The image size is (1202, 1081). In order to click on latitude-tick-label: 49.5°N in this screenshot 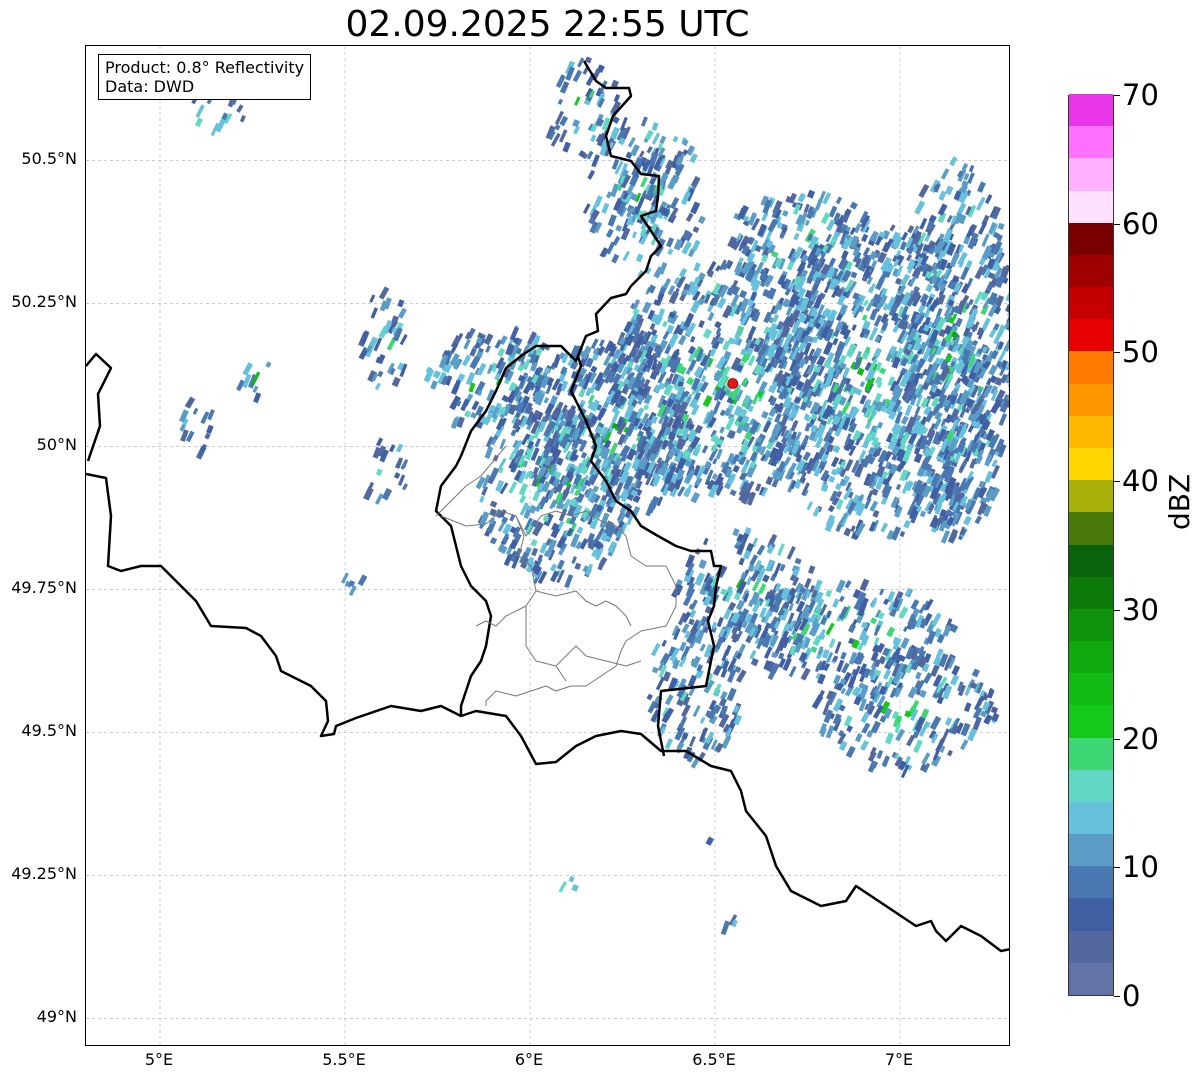, I will do `click(49, 731)`.